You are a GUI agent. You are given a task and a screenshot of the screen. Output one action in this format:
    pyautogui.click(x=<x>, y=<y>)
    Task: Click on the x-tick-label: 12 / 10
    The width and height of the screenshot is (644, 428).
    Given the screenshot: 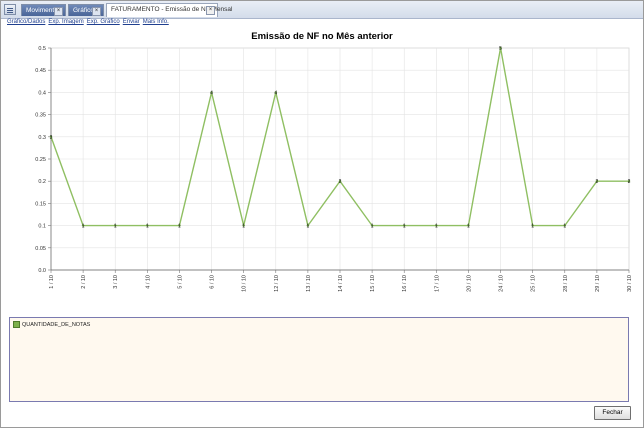 What is the action you would take?
    pyautogui.click(x=277, y=283)
    